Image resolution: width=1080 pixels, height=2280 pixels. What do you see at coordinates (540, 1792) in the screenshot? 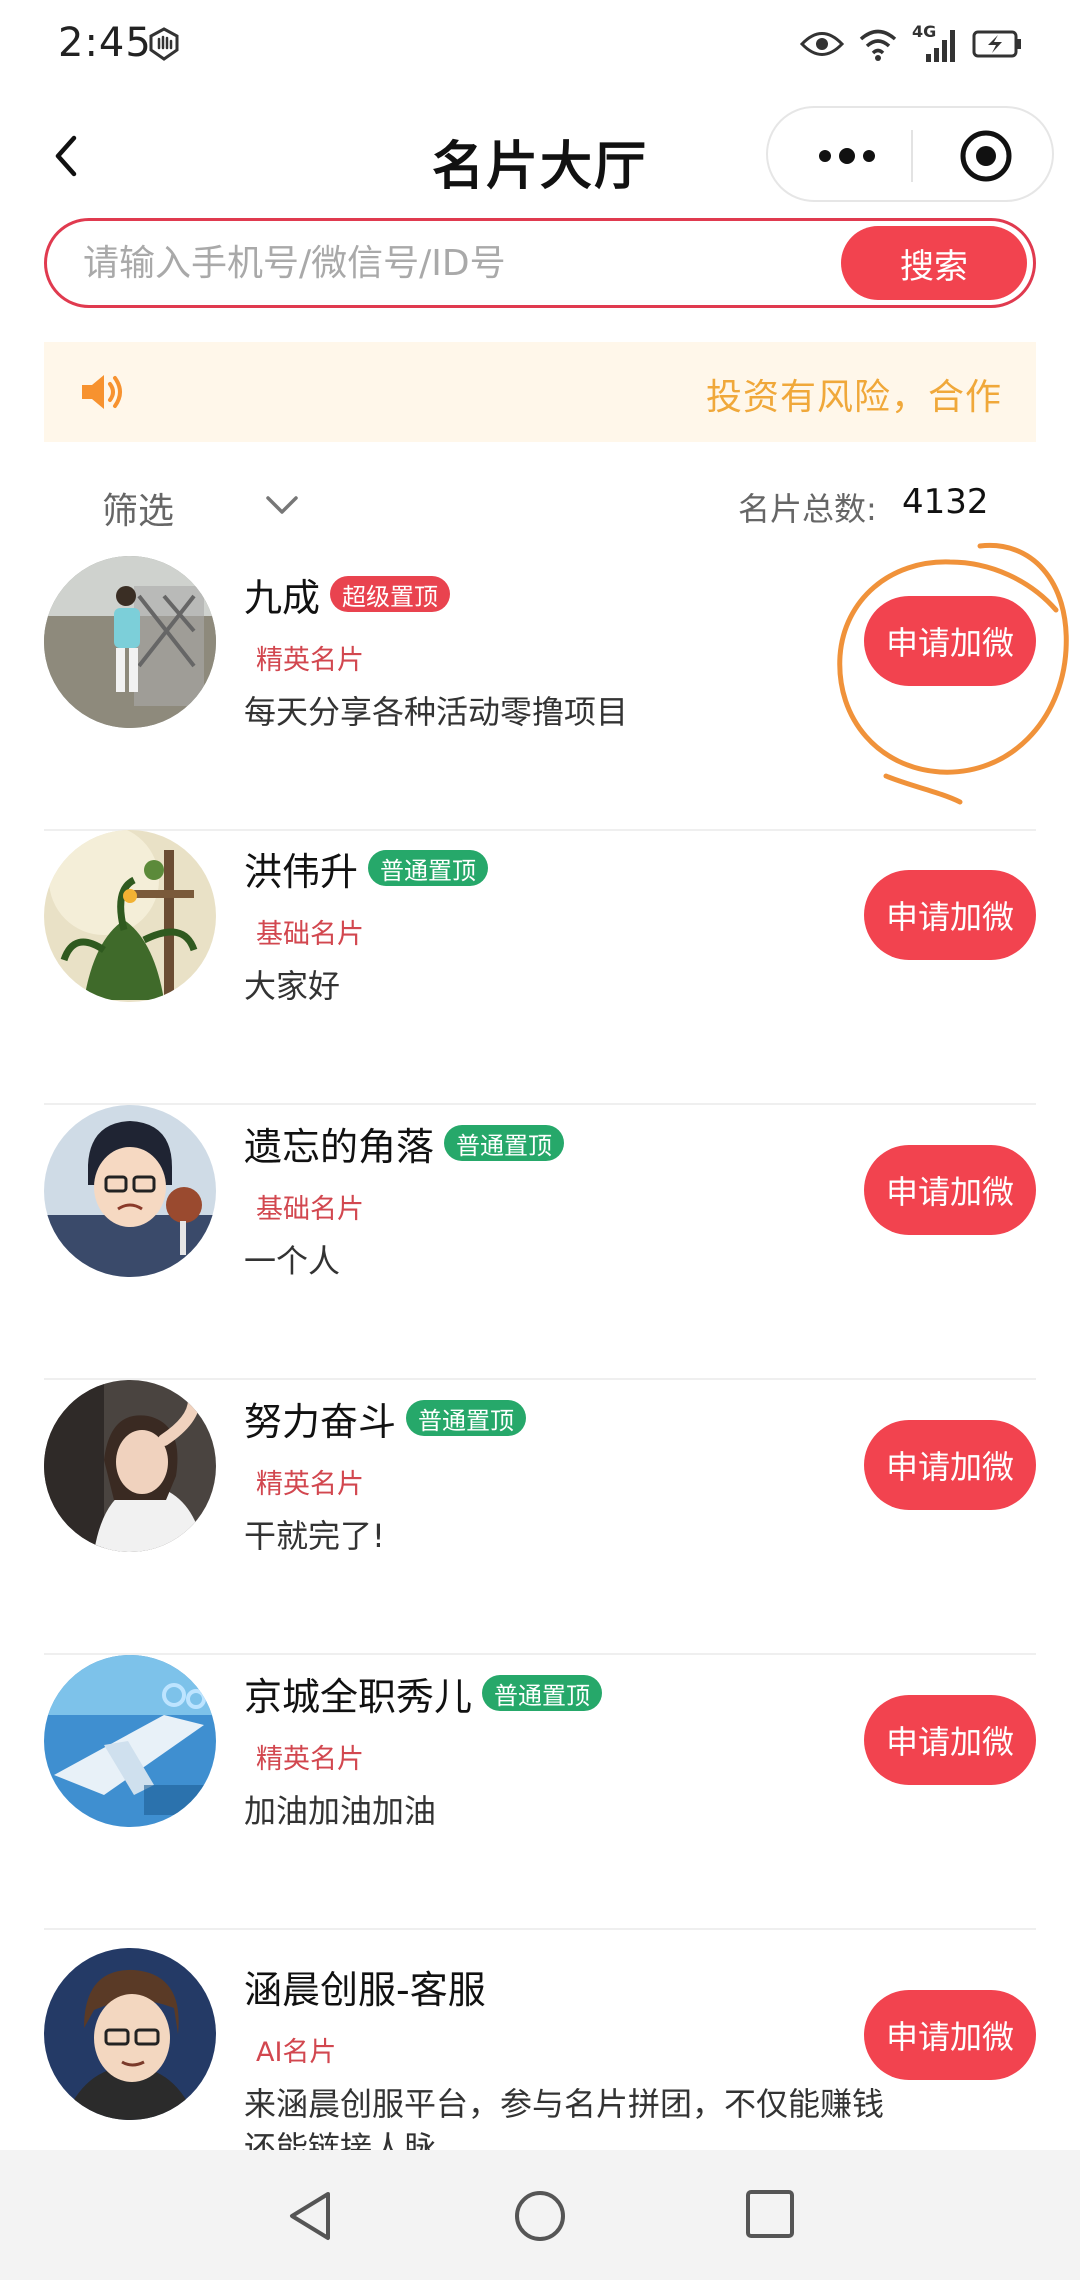
I see `card-item: 京城全职秀儿 普通置顶 精英名片 加油加油加油 申请加微` at bounding box center [540, 1792].